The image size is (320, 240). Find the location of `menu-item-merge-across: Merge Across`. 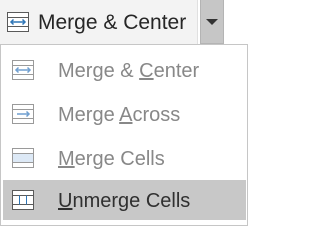

menu-item-merge-across: Merge Across is located at coordinates (124, 114).